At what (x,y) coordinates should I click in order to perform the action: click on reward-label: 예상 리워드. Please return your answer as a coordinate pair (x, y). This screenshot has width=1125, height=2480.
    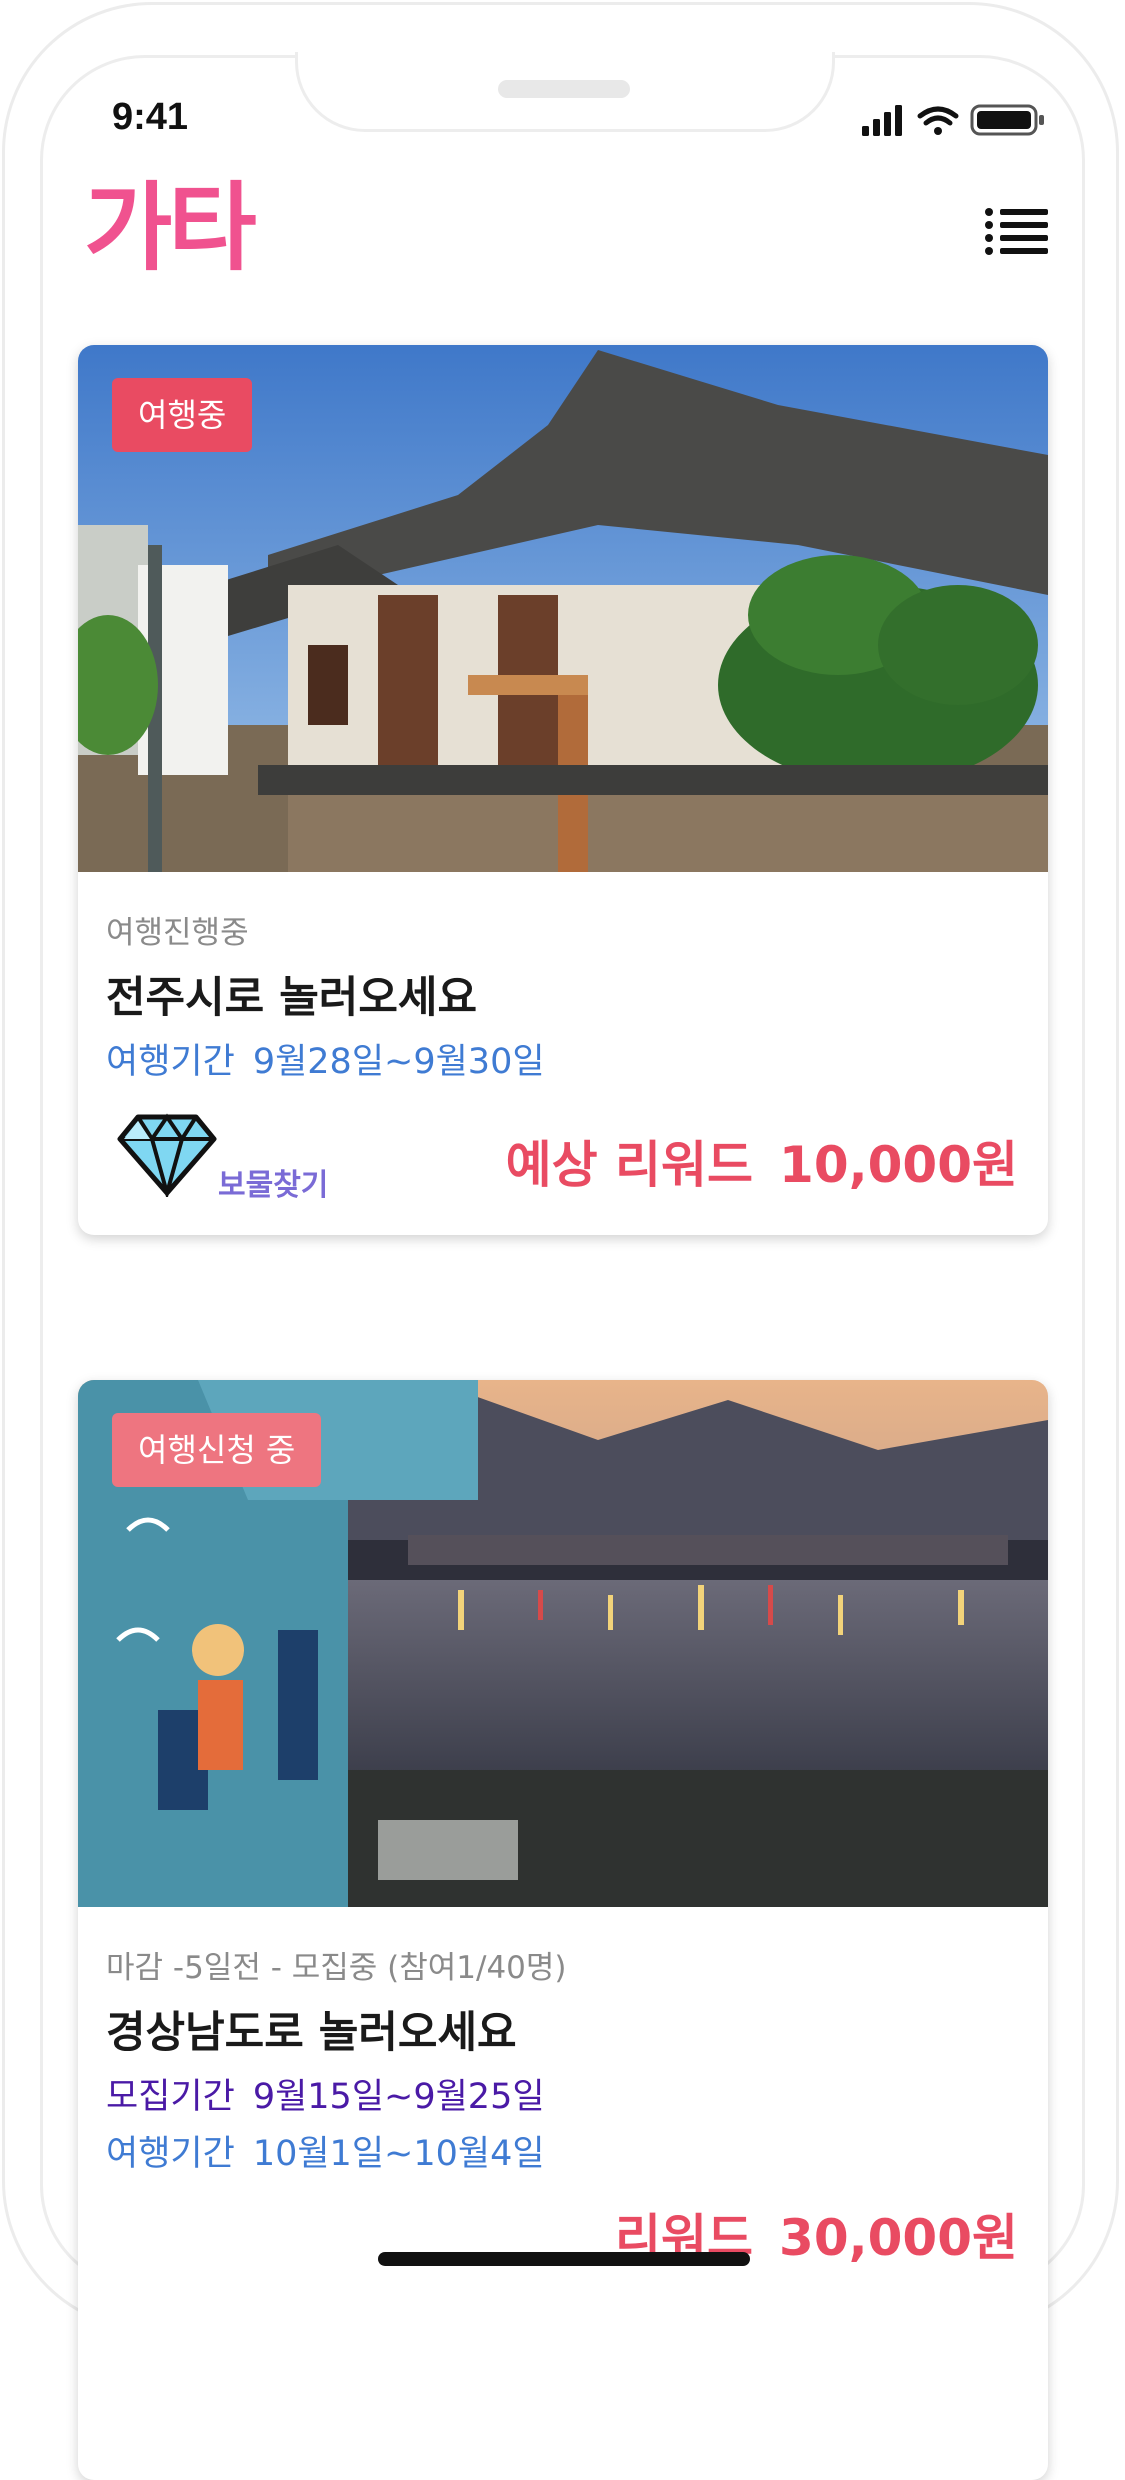
    Looking at the image, I should click on (629, 1165).